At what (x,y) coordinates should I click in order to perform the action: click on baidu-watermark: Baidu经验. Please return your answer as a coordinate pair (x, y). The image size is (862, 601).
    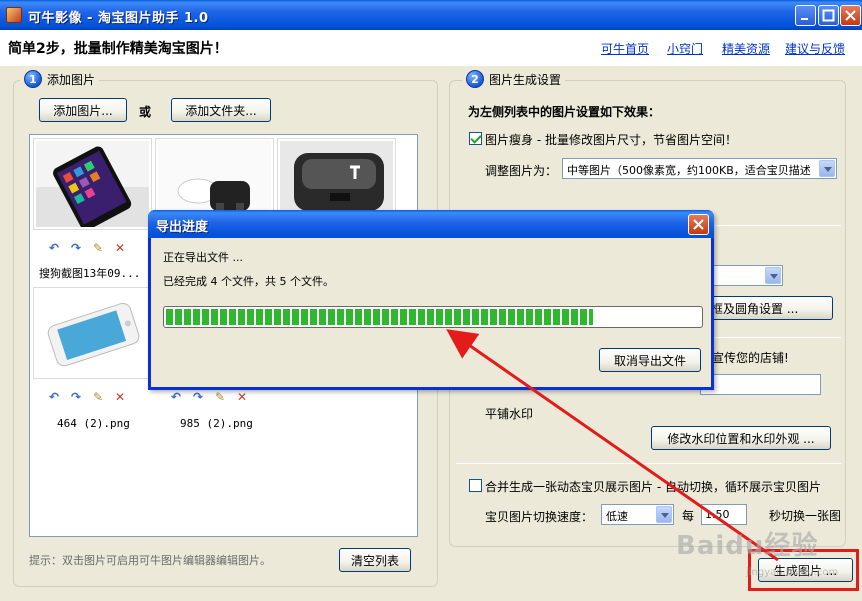
    Looking at the image, I should click on (747, 546).